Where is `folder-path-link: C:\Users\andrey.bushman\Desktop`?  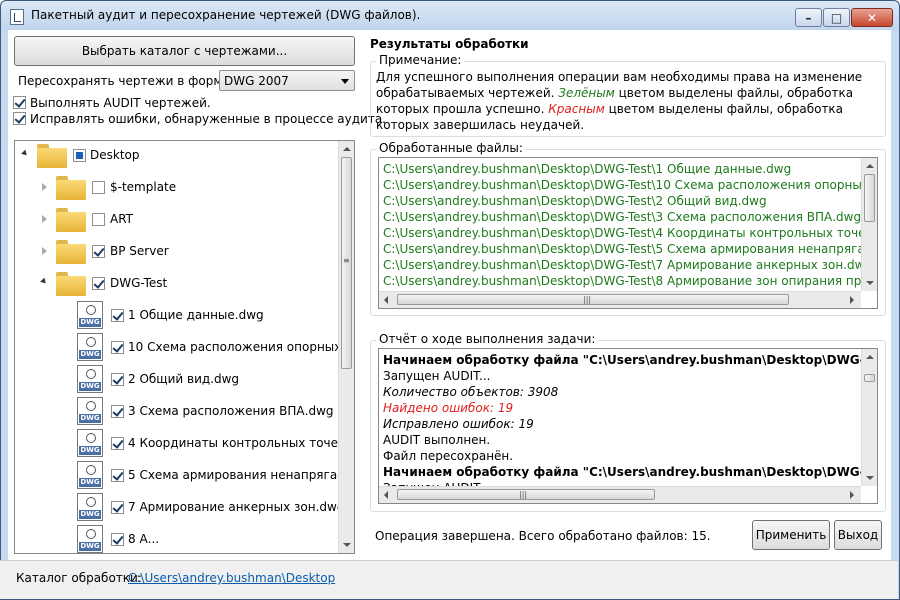
folder-path-link: C:\Users\andrey.bushman\Desktop is located at coordinates (231, 578).